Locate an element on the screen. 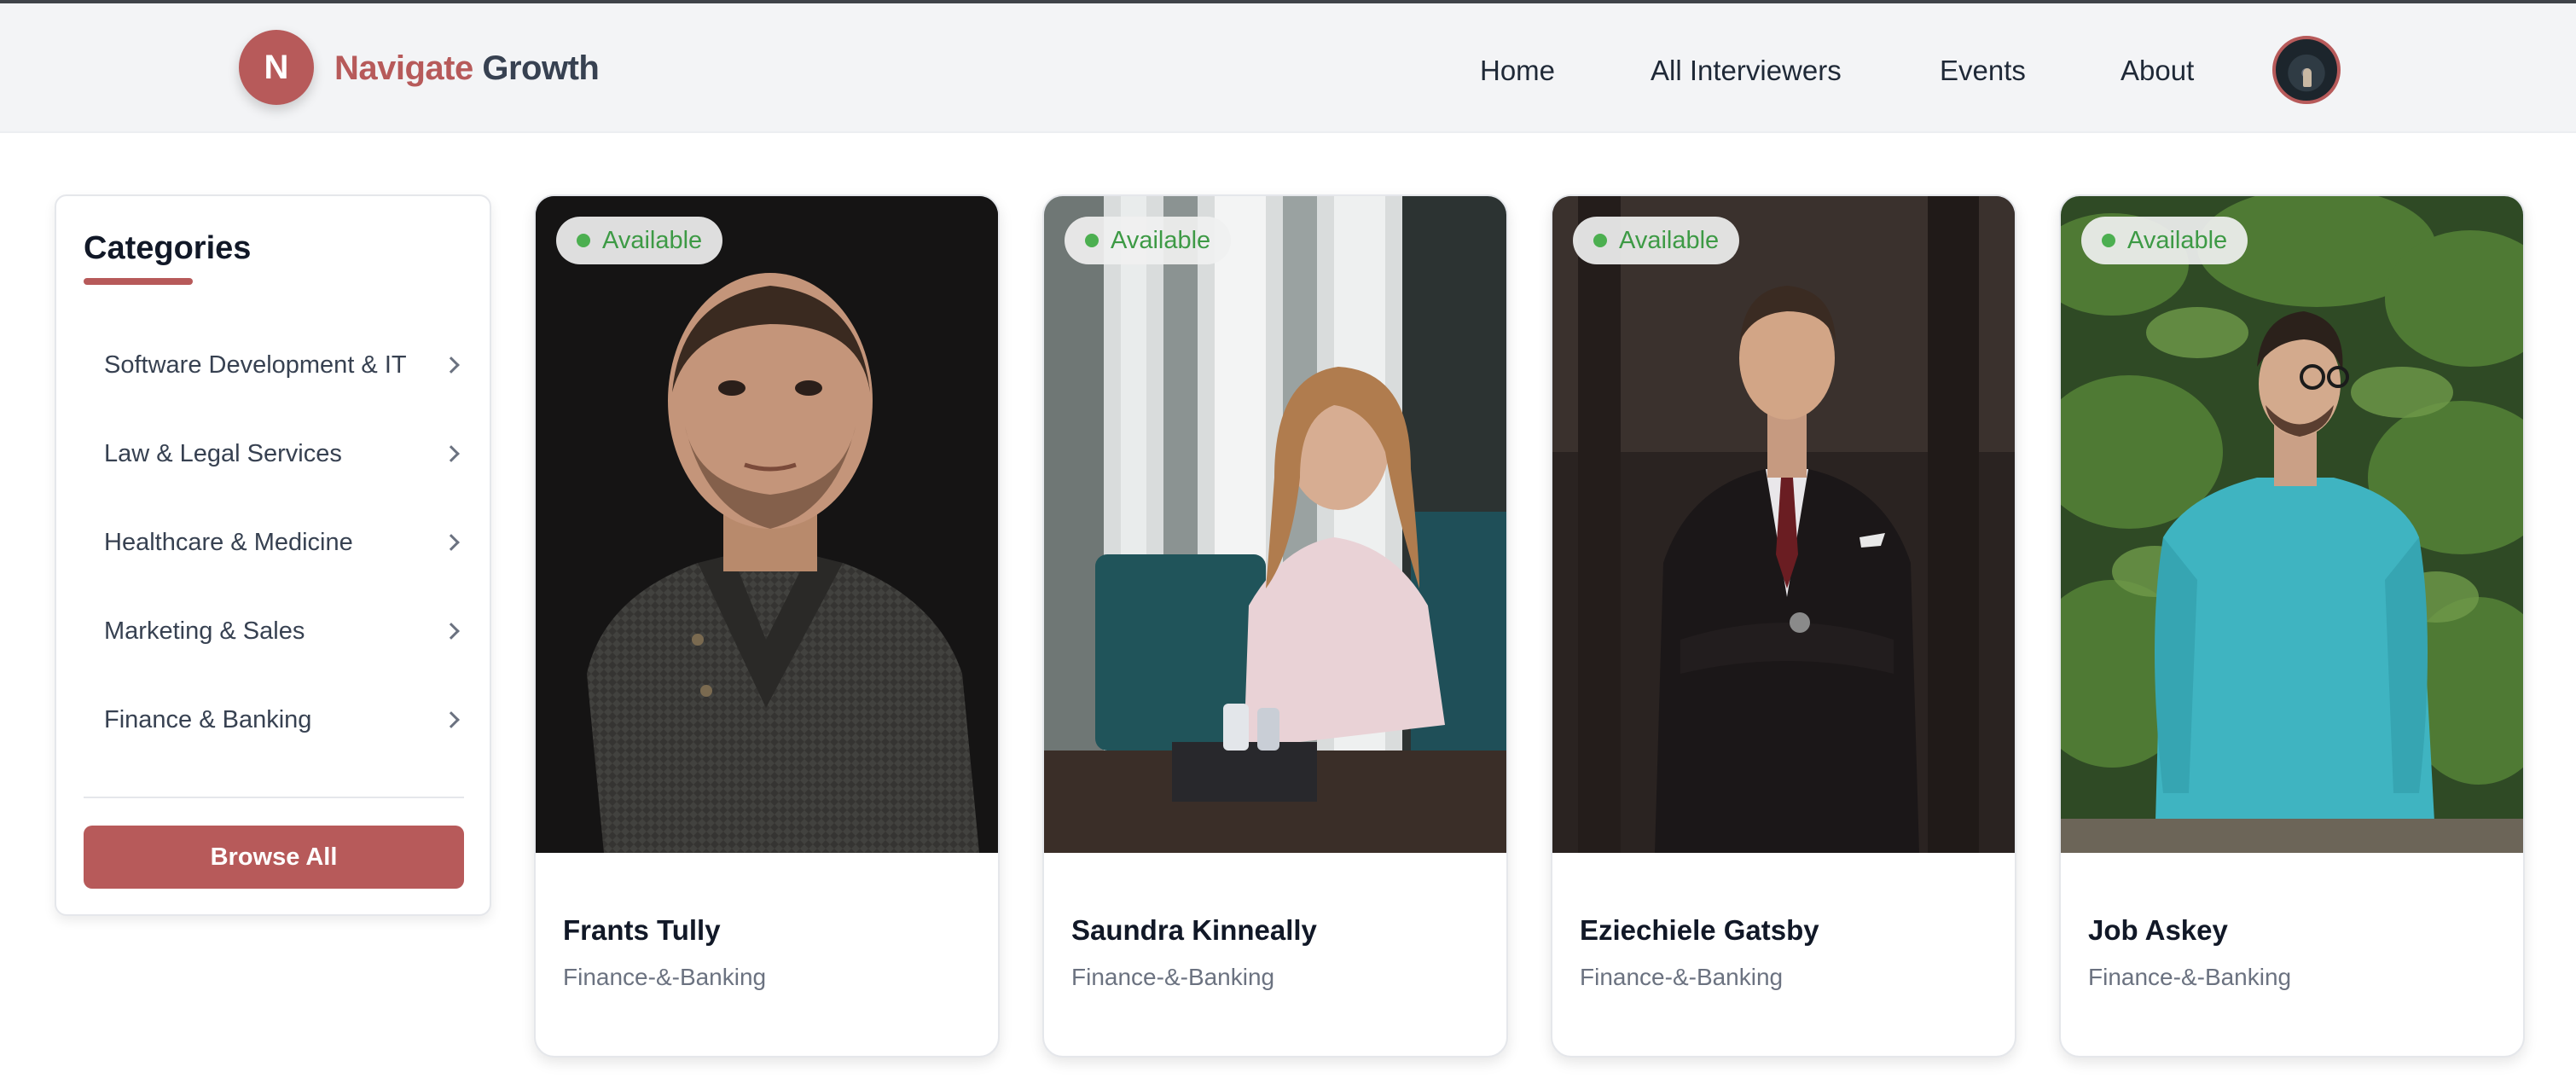  category-finance-banking: Finance & Banking is located at coordinates (283, 719).